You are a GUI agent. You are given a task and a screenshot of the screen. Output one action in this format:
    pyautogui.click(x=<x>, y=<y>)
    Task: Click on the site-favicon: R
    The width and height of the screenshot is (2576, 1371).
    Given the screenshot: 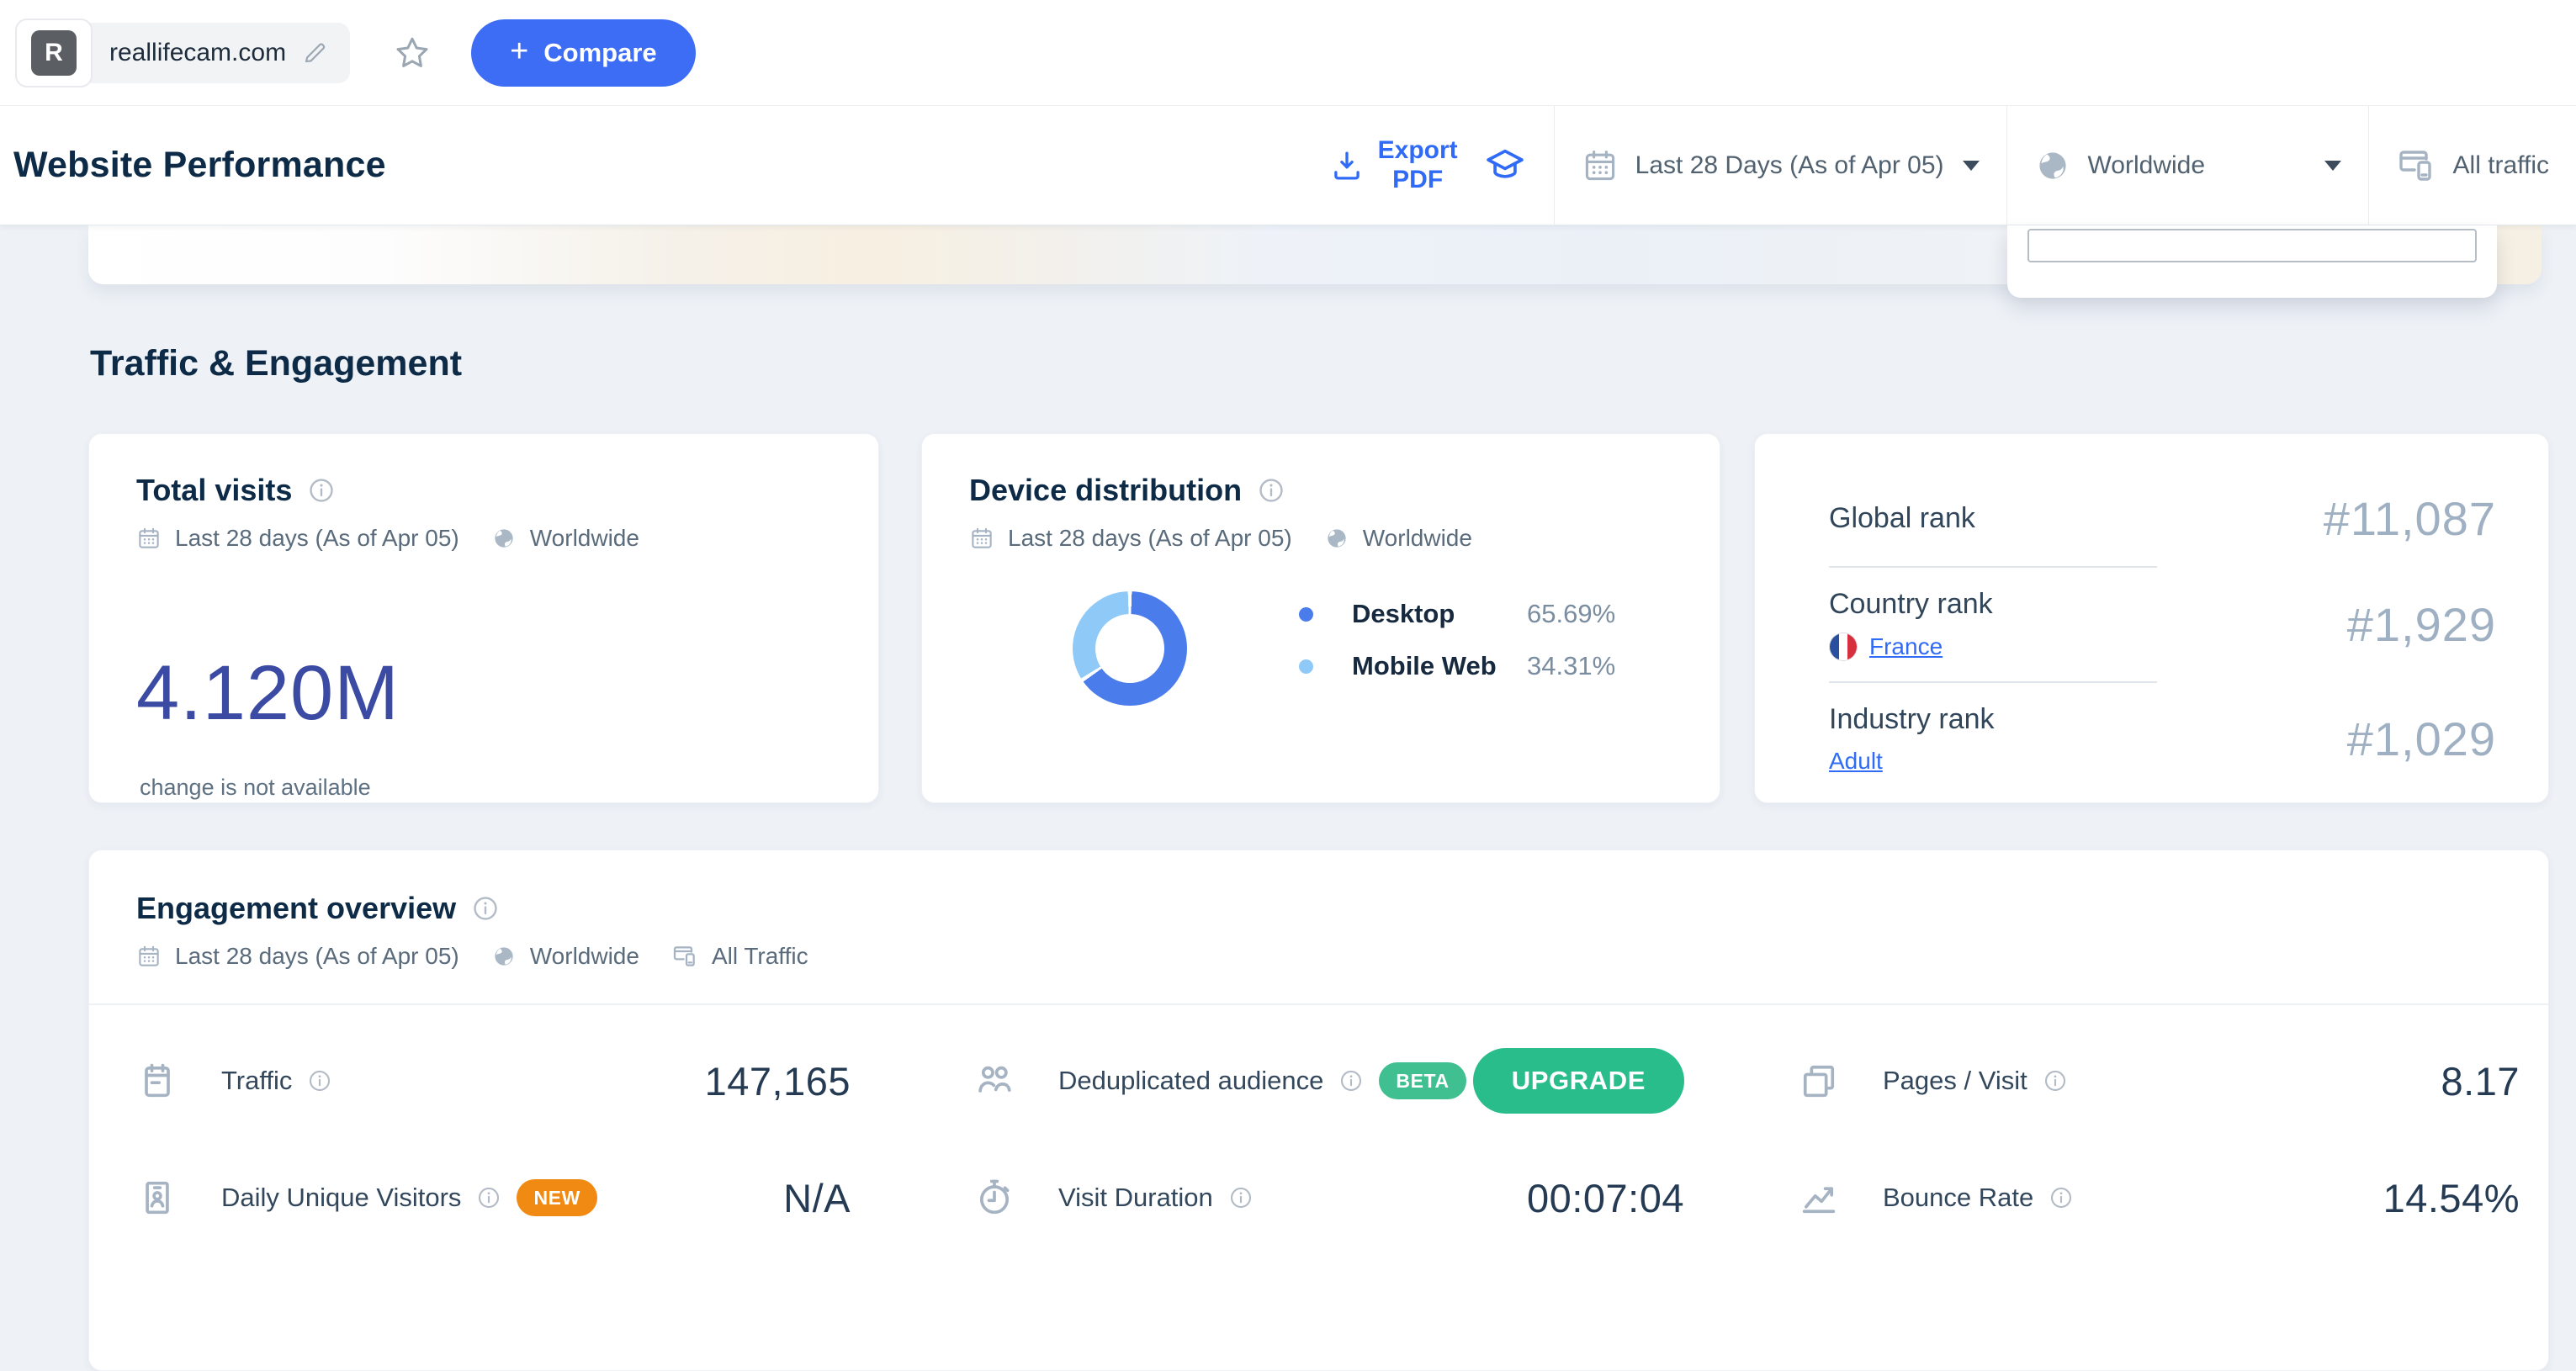 What is the action you would take?
    pyautogui.click(x=54, y=53)
    